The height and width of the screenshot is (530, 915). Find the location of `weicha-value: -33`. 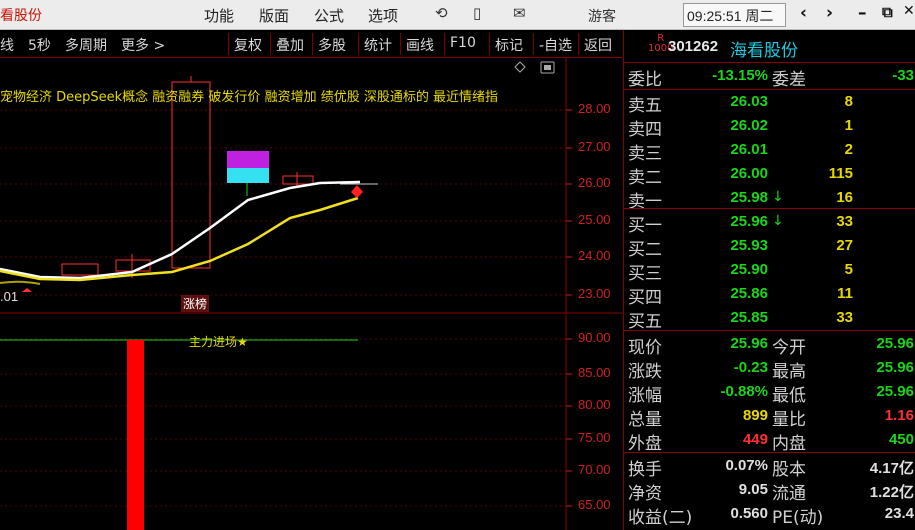

weicha-value: -33 is located at coordinates (903, 75).